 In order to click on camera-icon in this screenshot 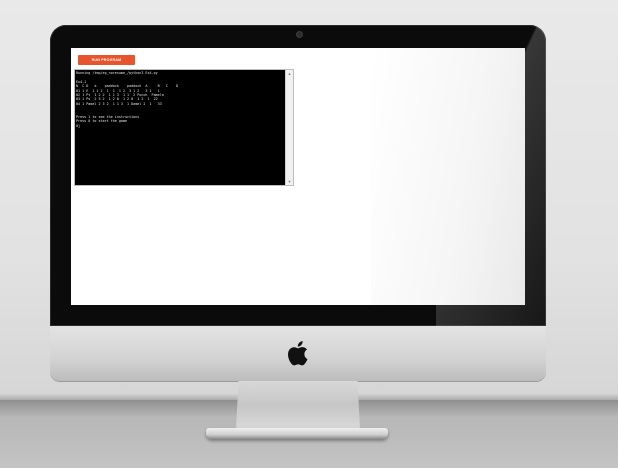, I will do `click(299, 34)`.